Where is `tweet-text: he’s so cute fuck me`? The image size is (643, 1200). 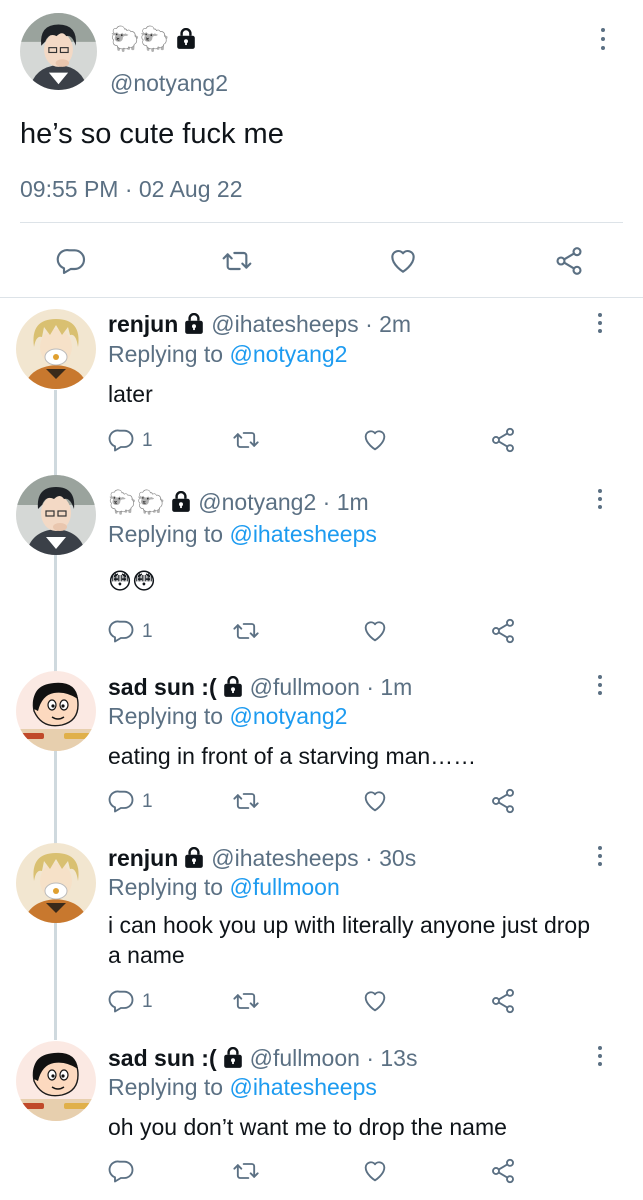 tweet-text: he’s so cute fuck me is located at coordinates (152, 134).